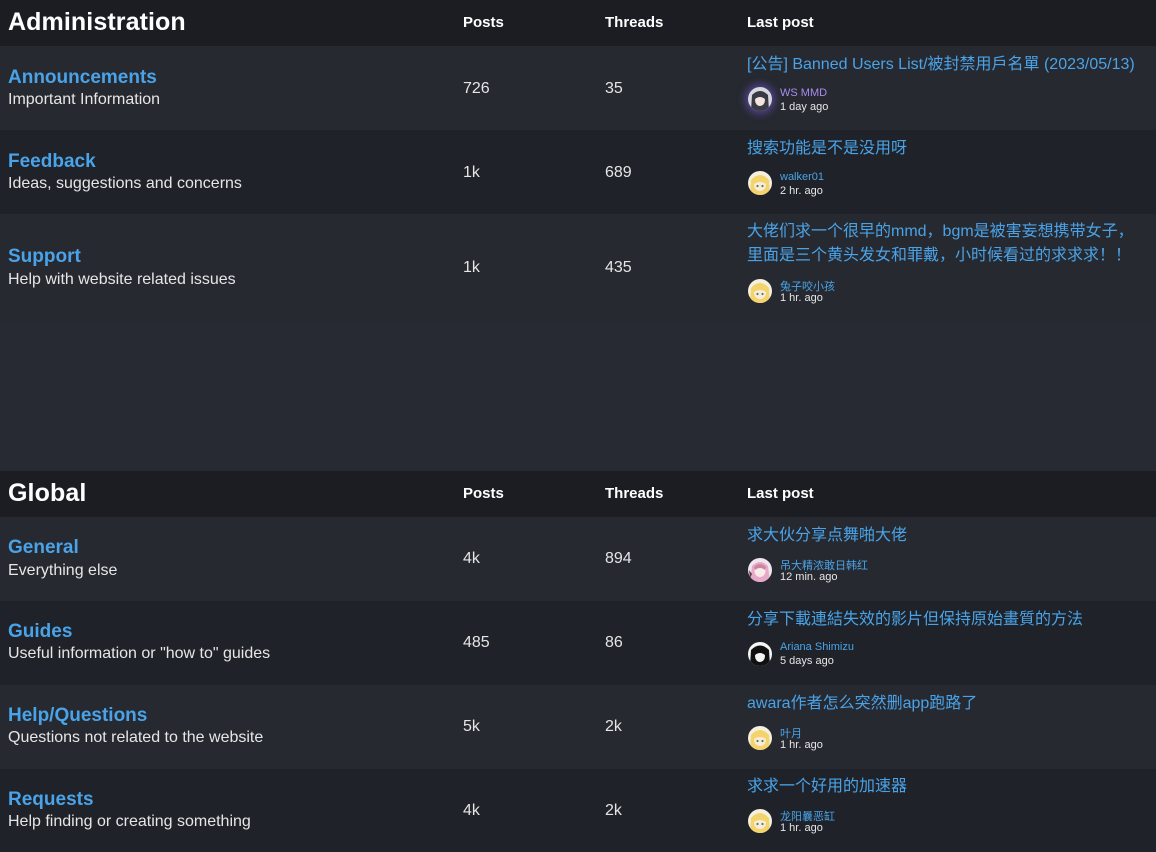  What do you see at coordinates (760, 654) in the screenshot?
I see `monochrome-avatar-icon` at bounding box center [760, 654].